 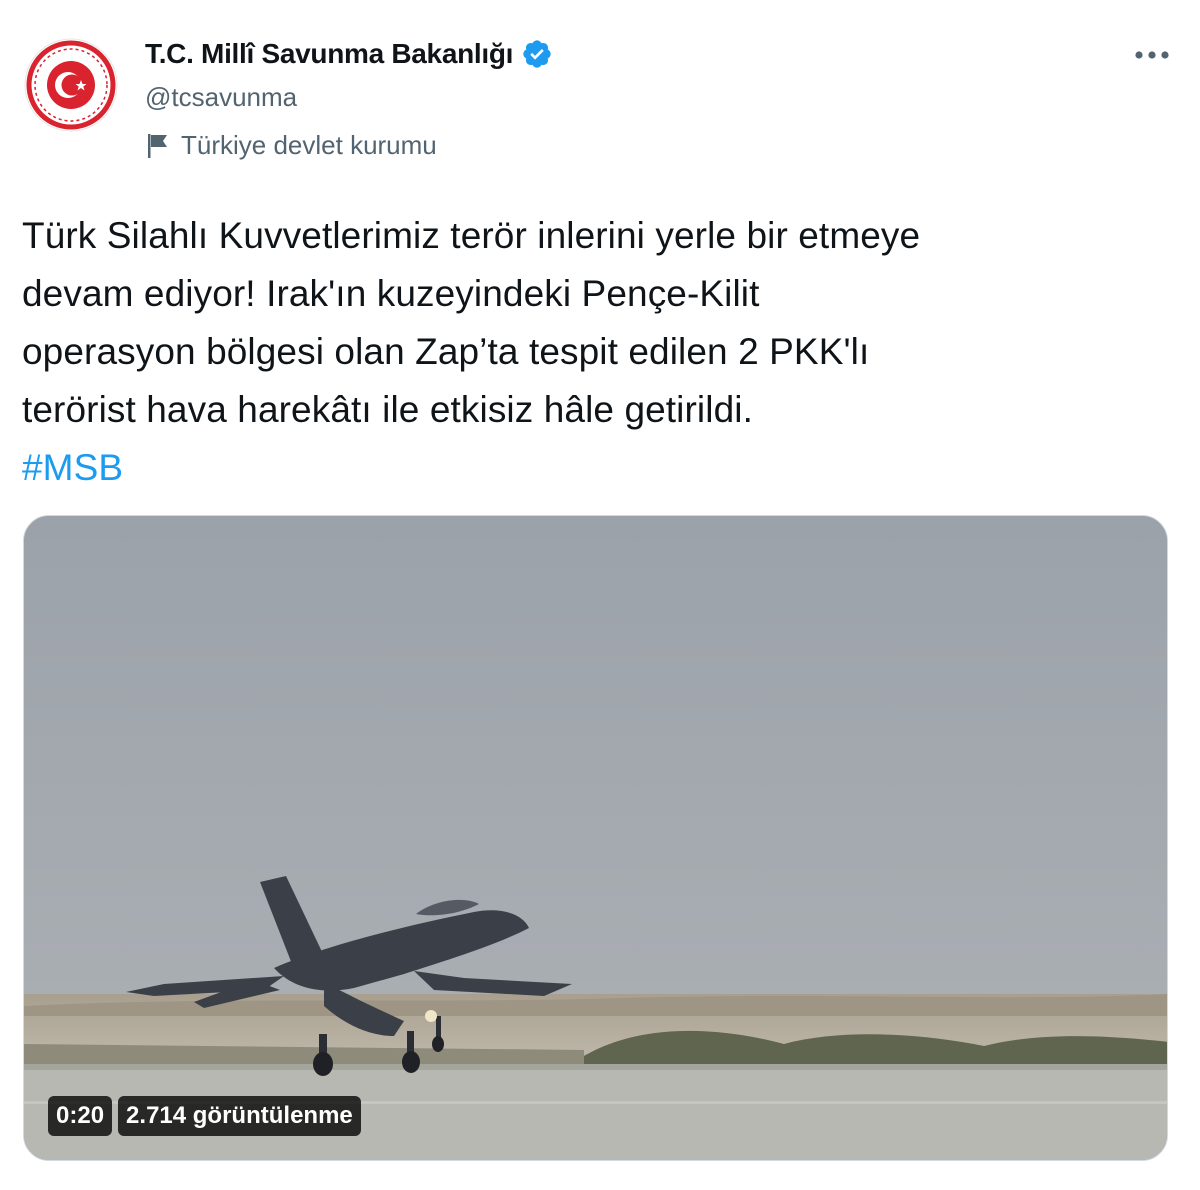 I want to click on avatar, so click(x=71, y=85).